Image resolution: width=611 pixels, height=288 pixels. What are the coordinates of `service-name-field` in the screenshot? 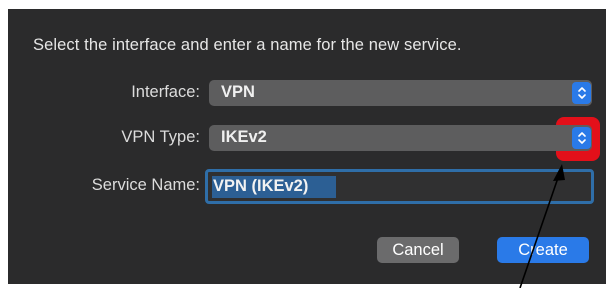 It's located at (399, 186).